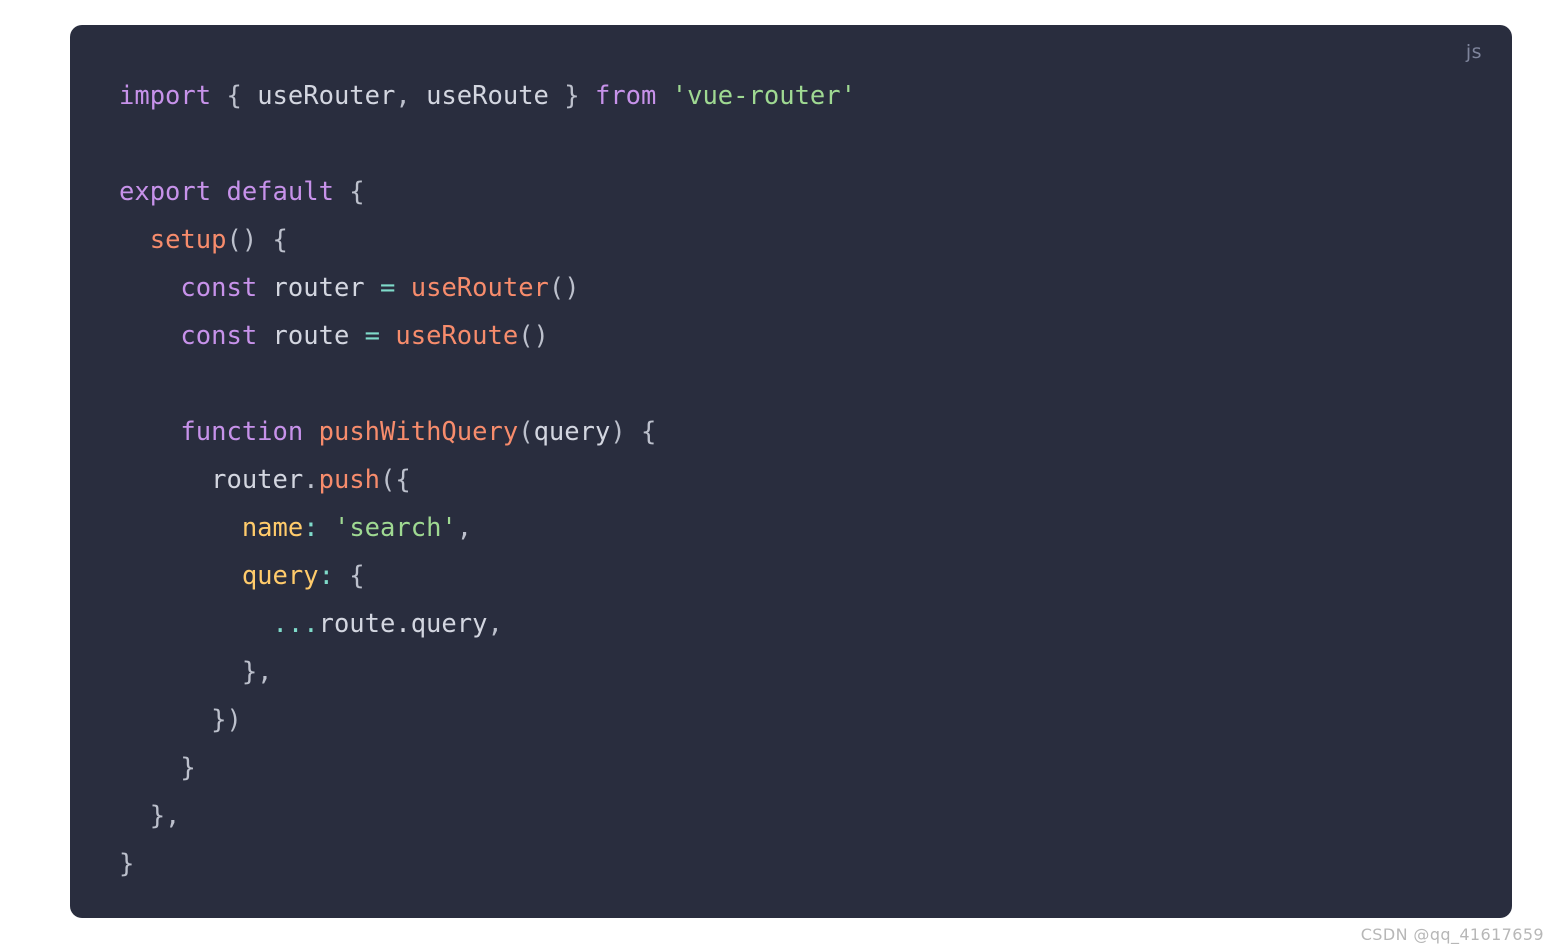 The image size is (1562, 952). Describe the element at coordinates (763, 96) in the screenshot. I see `code-token-string: 'vue-router'` at that location.